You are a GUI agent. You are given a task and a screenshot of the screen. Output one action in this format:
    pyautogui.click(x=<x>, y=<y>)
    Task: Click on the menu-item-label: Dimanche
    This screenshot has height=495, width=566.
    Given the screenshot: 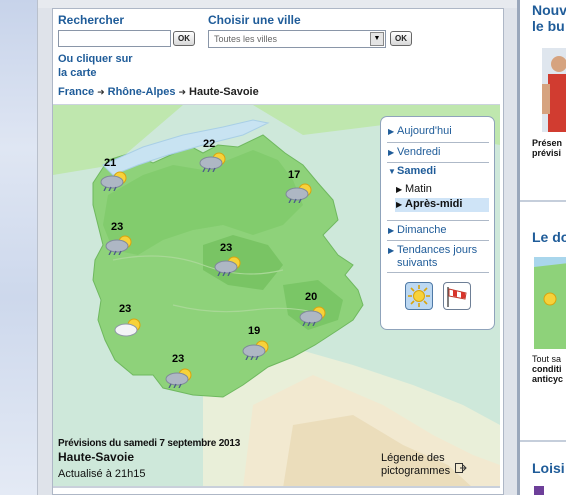 What is the action you would take?
    pyautogui.click(x=422, y=230)
    